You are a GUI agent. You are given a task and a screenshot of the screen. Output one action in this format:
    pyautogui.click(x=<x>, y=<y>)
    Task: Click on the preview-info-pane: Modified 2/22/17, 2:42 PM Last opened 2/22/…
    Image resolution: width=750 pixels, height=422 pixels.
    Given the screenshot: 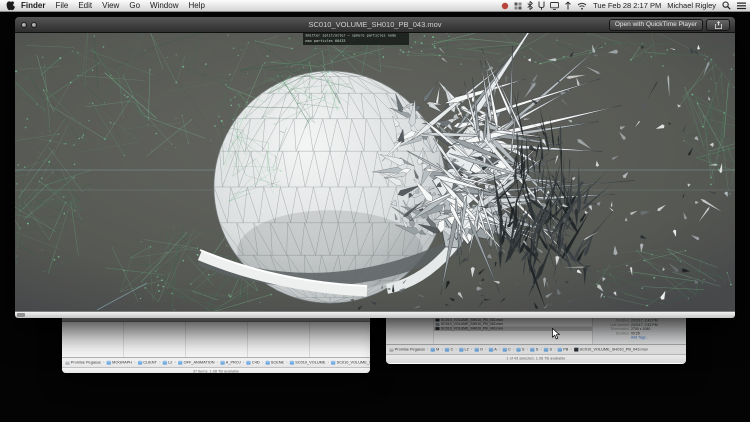 What is the action you would take?
    pyautogui.click(x=639, y=331)
    